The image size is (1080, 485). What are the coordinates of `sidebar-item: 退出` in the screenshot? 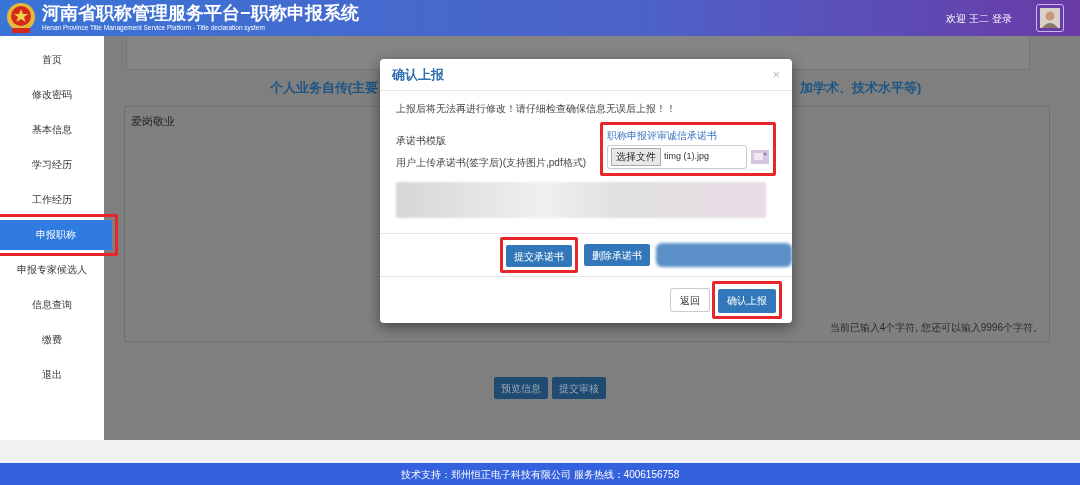 It's located at (52, 374).